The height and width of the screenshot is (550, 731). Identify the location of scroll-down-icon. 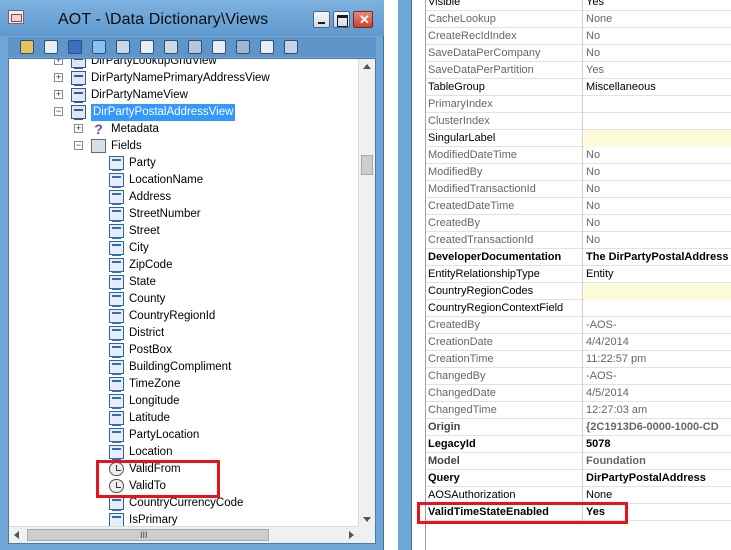
(367, 519).